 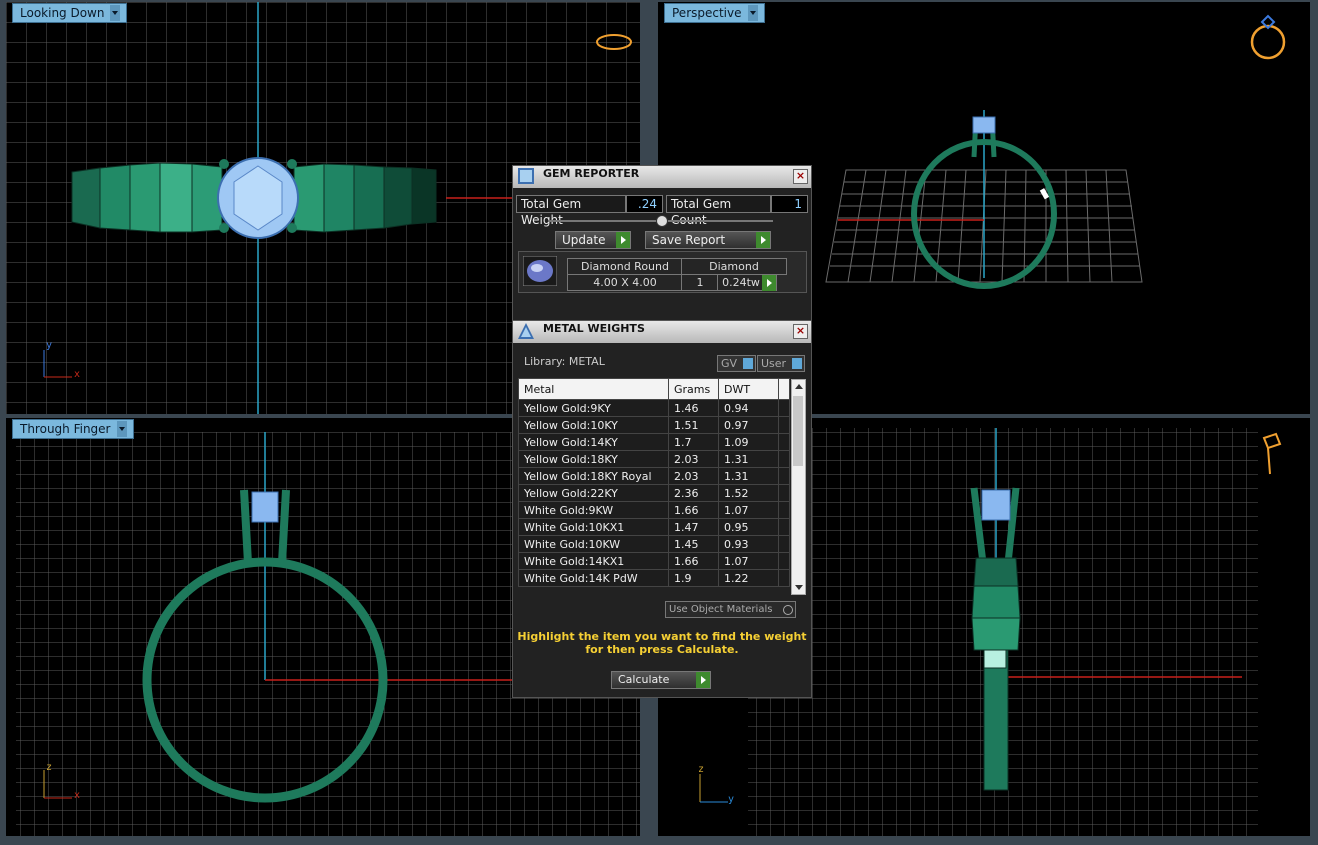 What do you see at coordinates (748, 389) in the screenshot?
I see `column-header-dwt: DWT` at bounding box center [748, 389].